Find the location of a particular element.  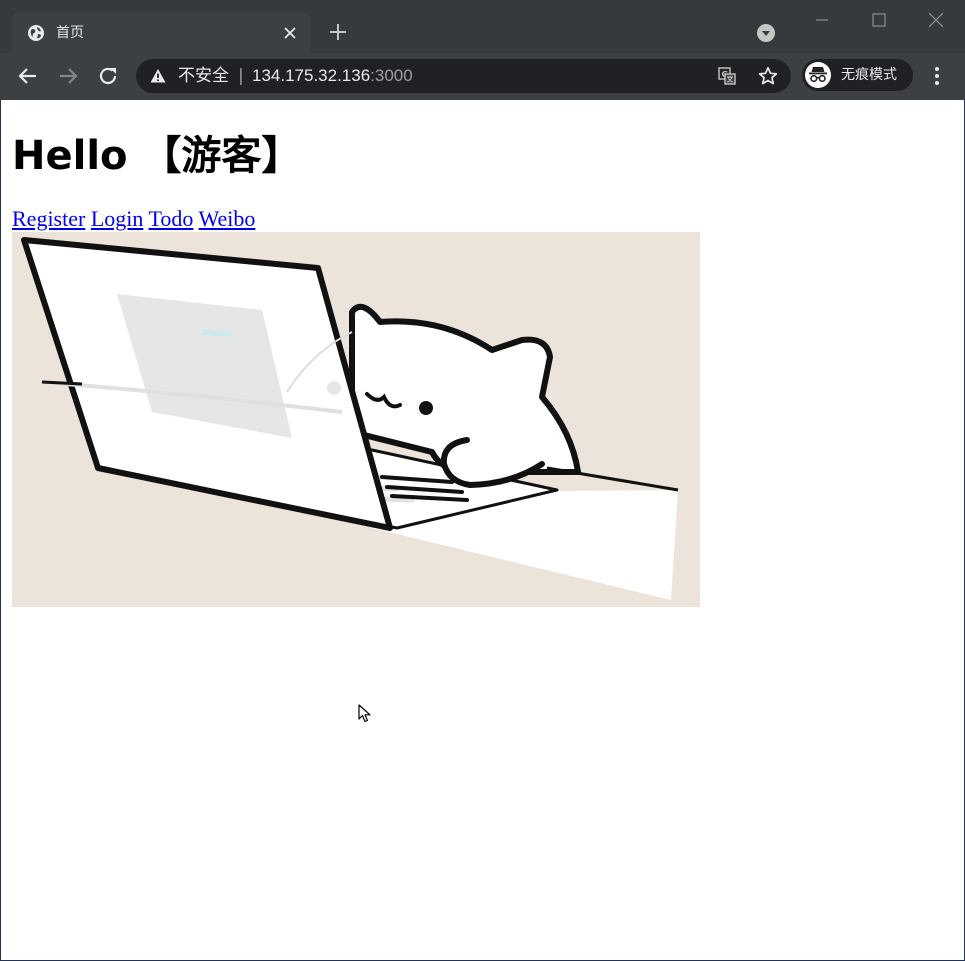

login-link: Login is located at coordinates (117, 218).